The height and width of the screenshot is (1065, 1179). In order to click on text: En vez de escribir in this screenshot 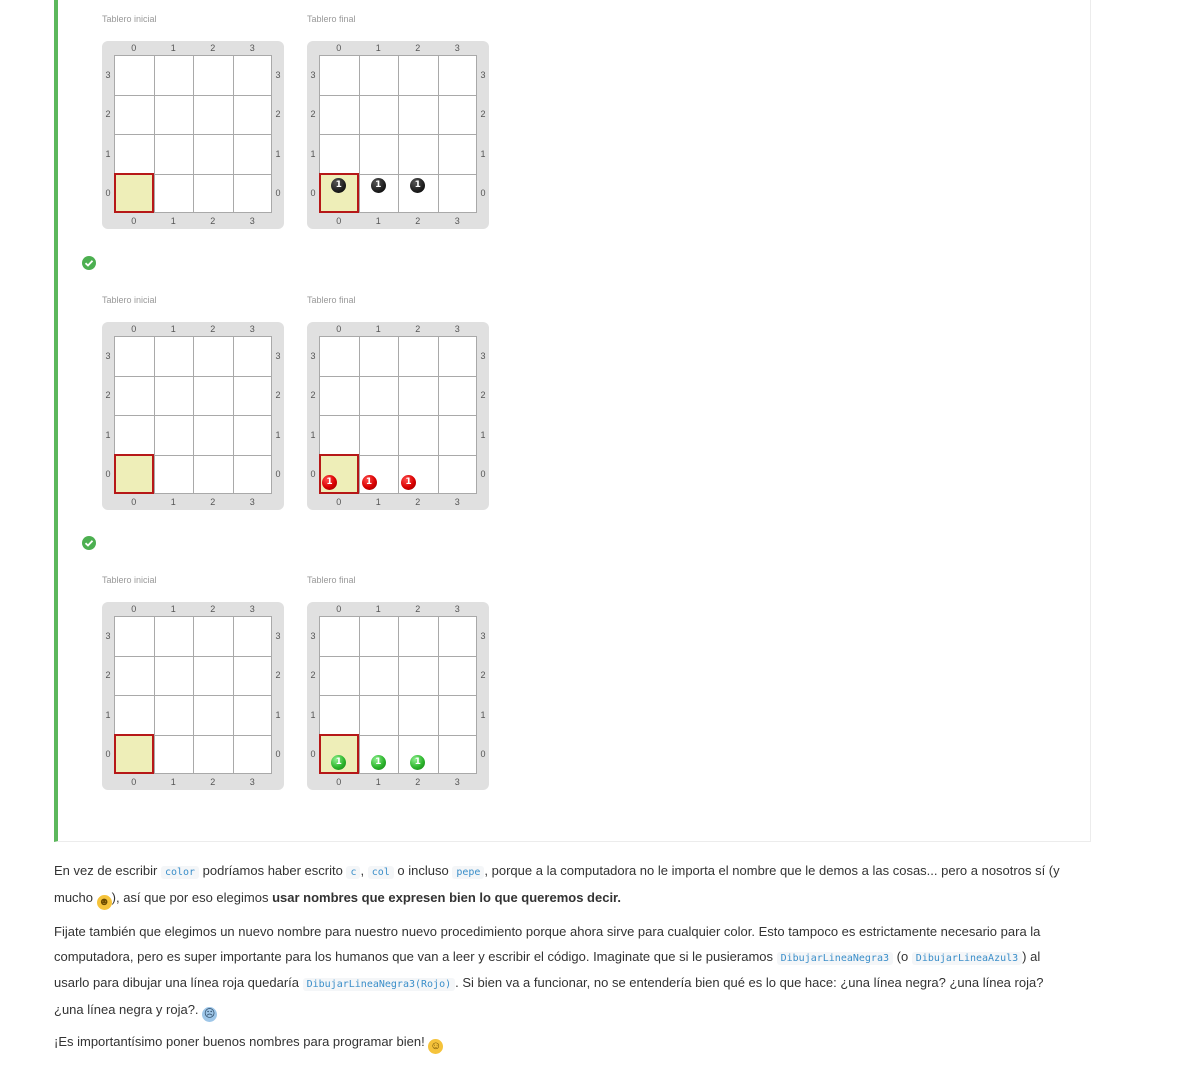, I will do `click(107, 870)`.